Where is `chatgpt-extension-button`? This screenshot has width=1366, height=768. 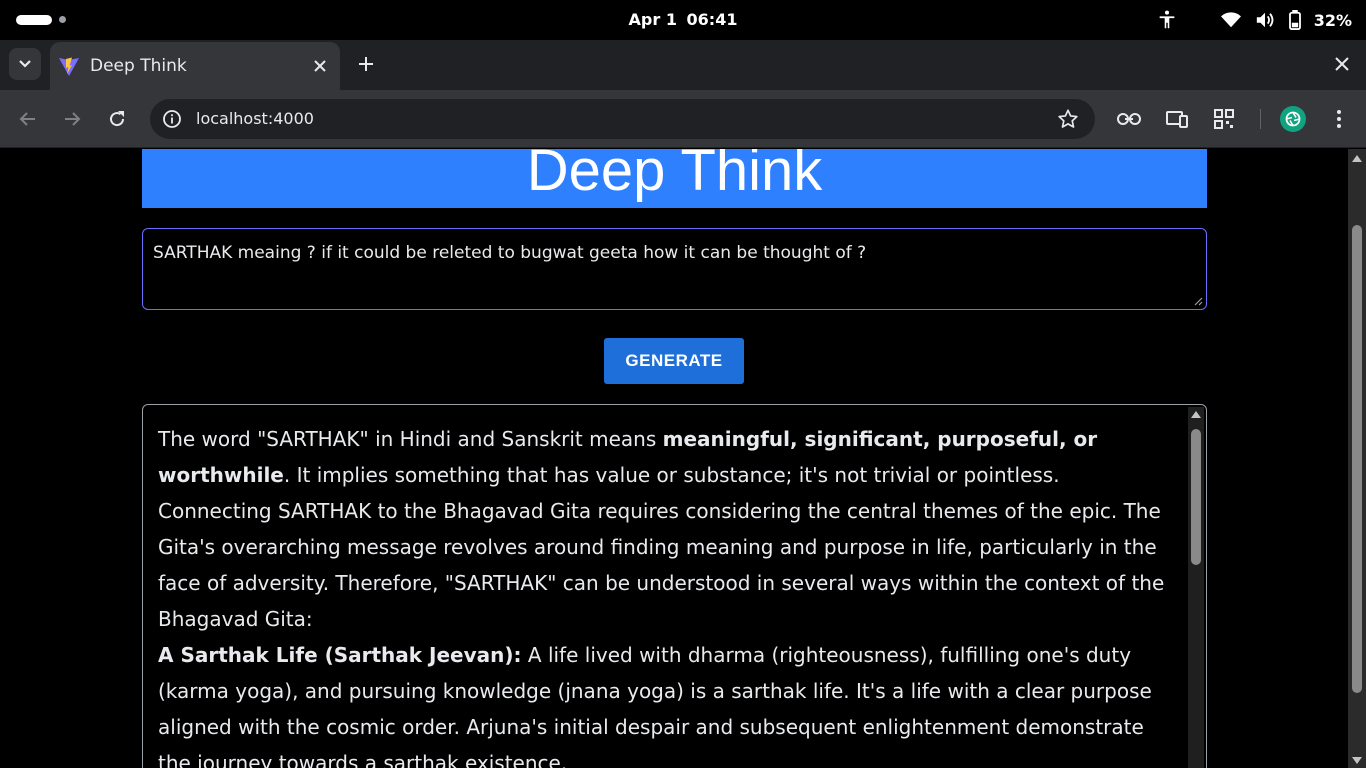
chatgpt-extension-button is located at coordinates (1293, 119).